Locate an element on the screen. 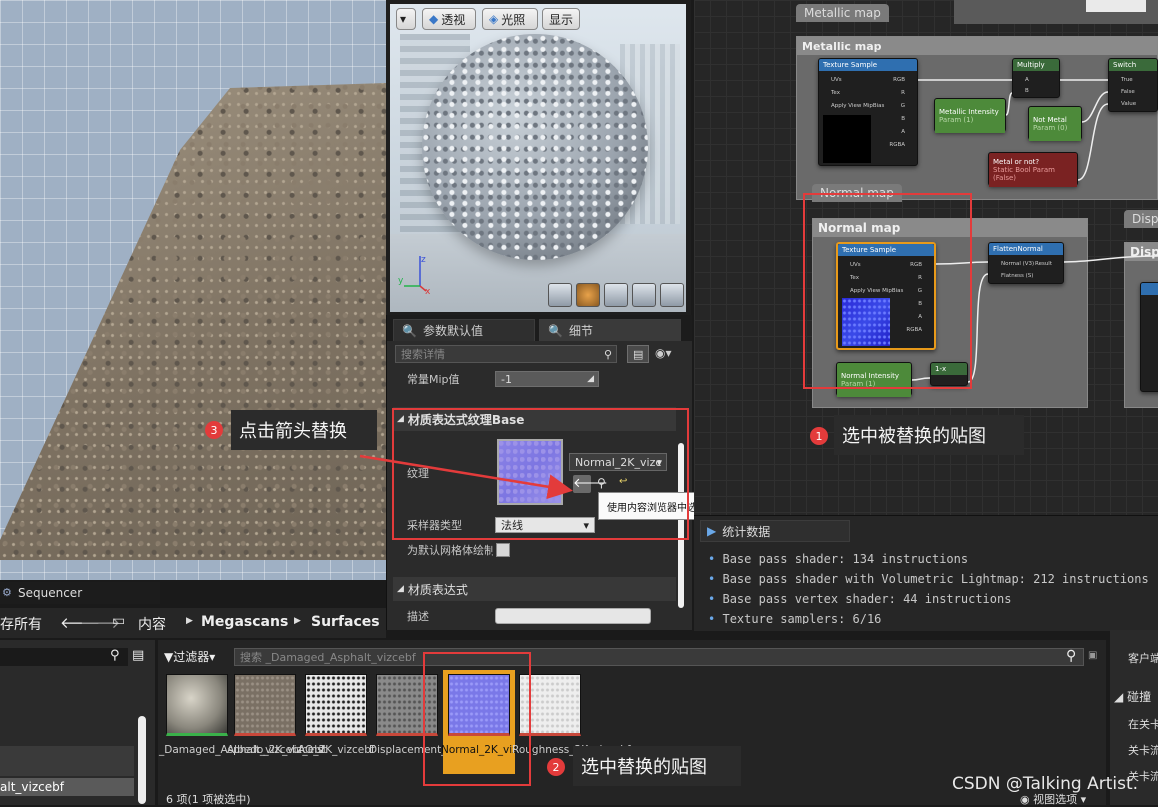 The height and width of the screenshot is (807, 1158). annotation-arrow is located at coordinates (466, 477).